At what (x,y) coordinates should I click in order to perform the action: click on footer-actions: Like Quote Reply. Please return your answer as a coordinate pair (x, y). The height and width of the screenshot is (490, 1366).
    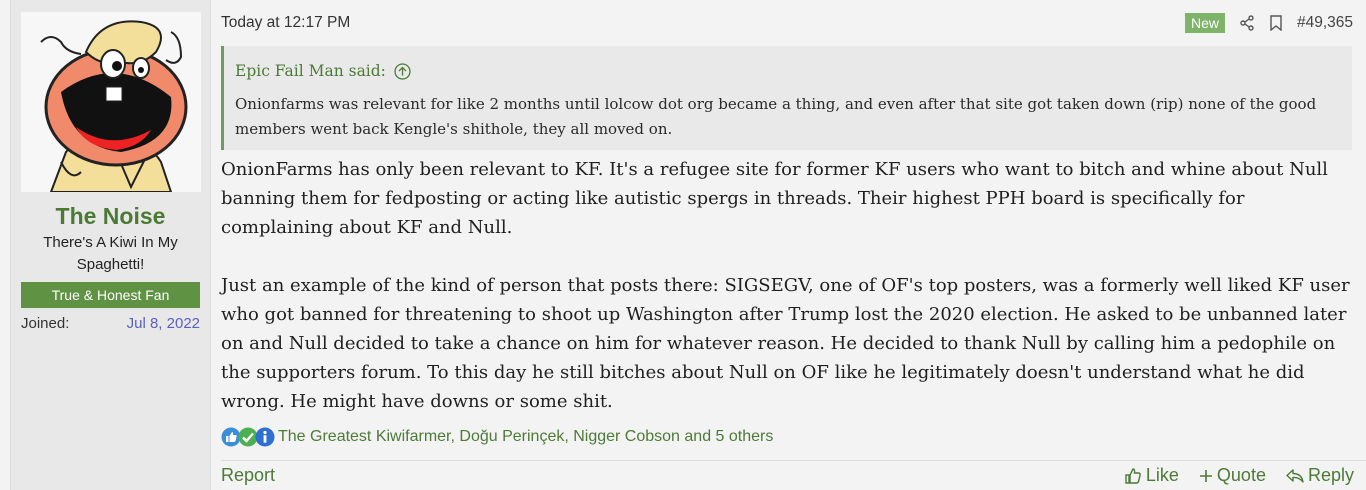
    Looking at the image, I should click on (1239, 475).